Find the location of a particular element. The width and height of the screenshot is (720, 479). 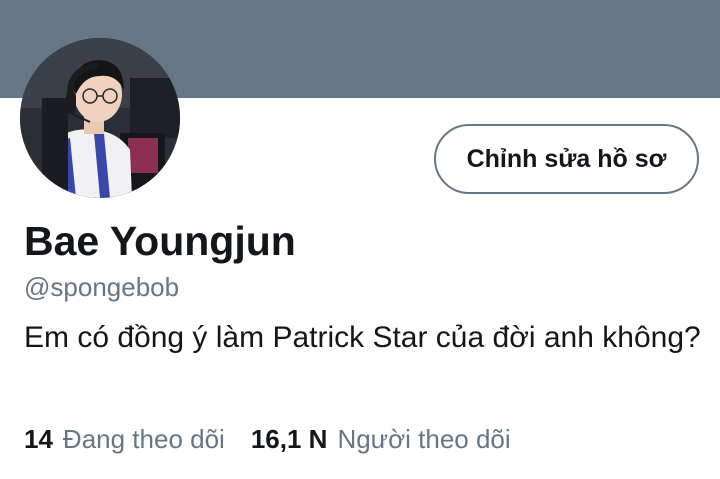

profile-stats: 14 Đang theo dõi 16,1 N Người theo dõi is located at coordinates (267, 439).